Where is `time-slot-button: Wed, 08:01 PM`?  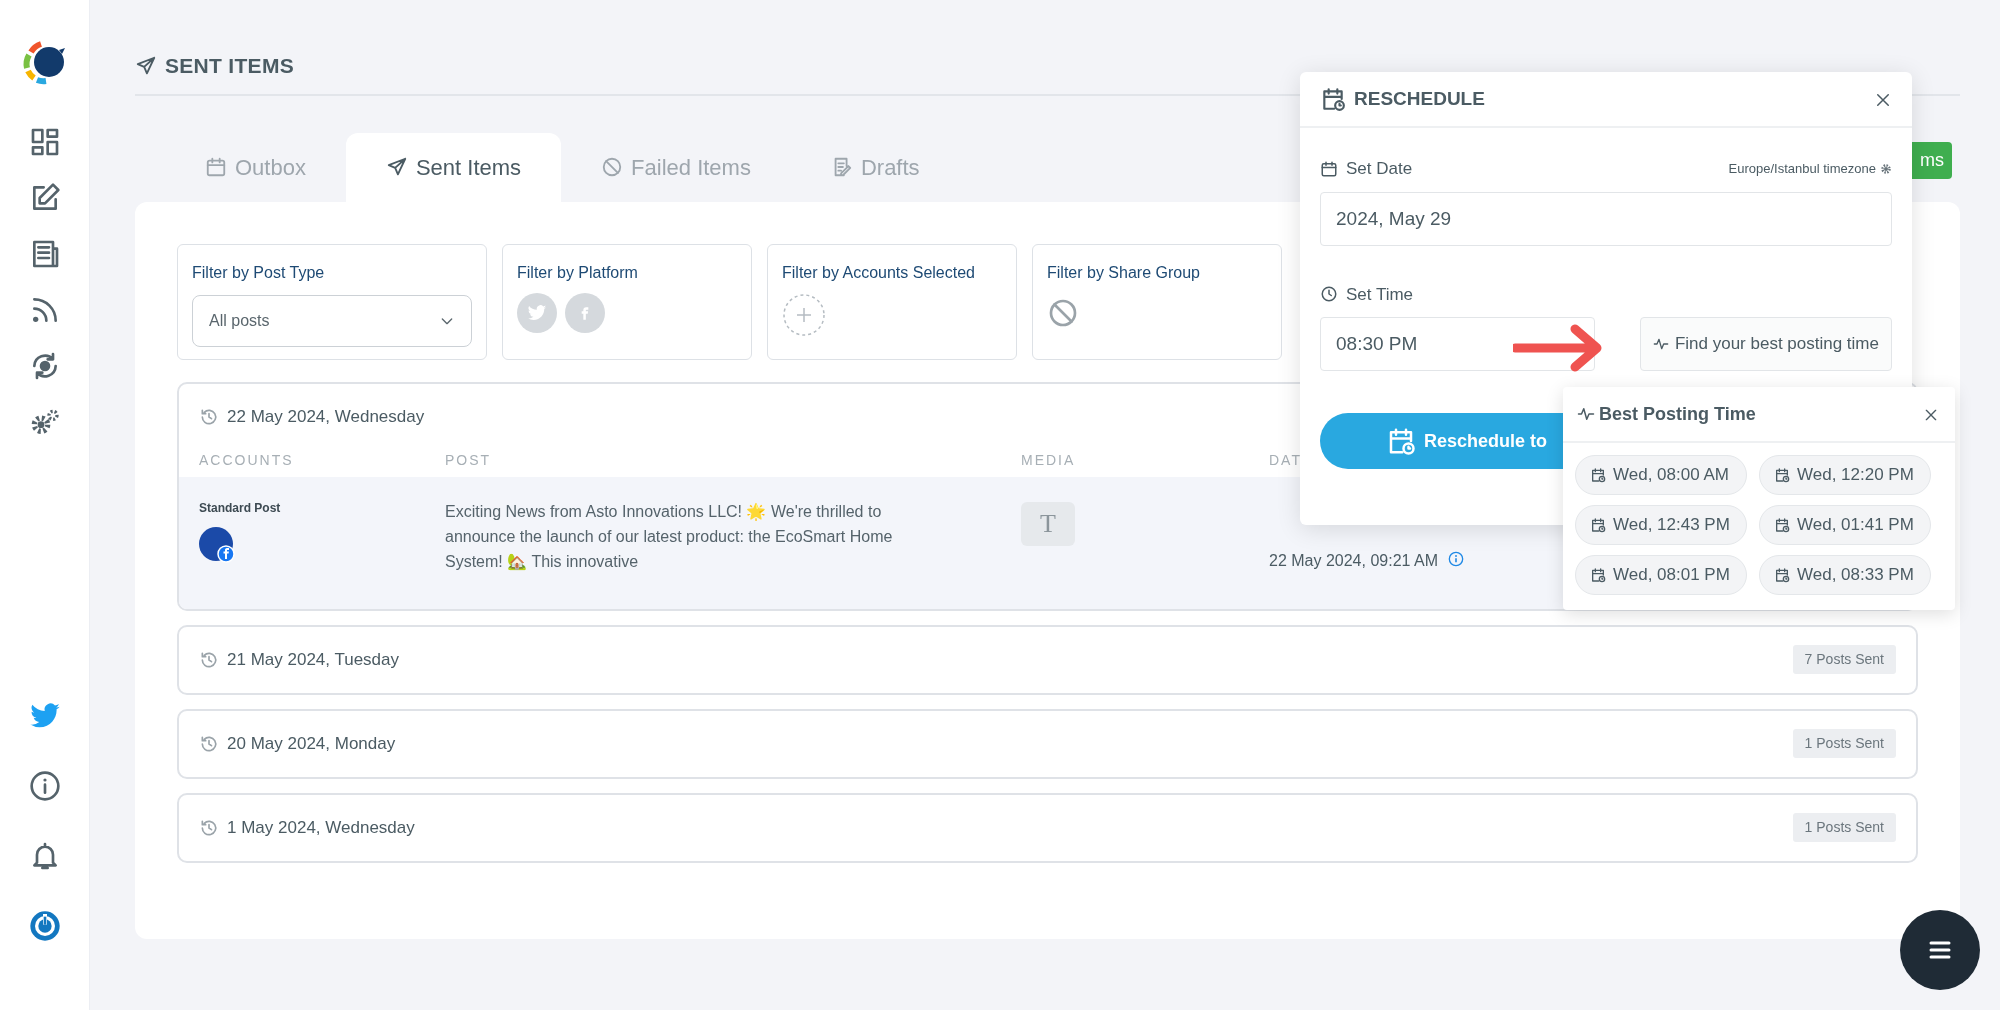
time-slot-button: Wed, 08:01 PM is located at coordinates (1661, 575).